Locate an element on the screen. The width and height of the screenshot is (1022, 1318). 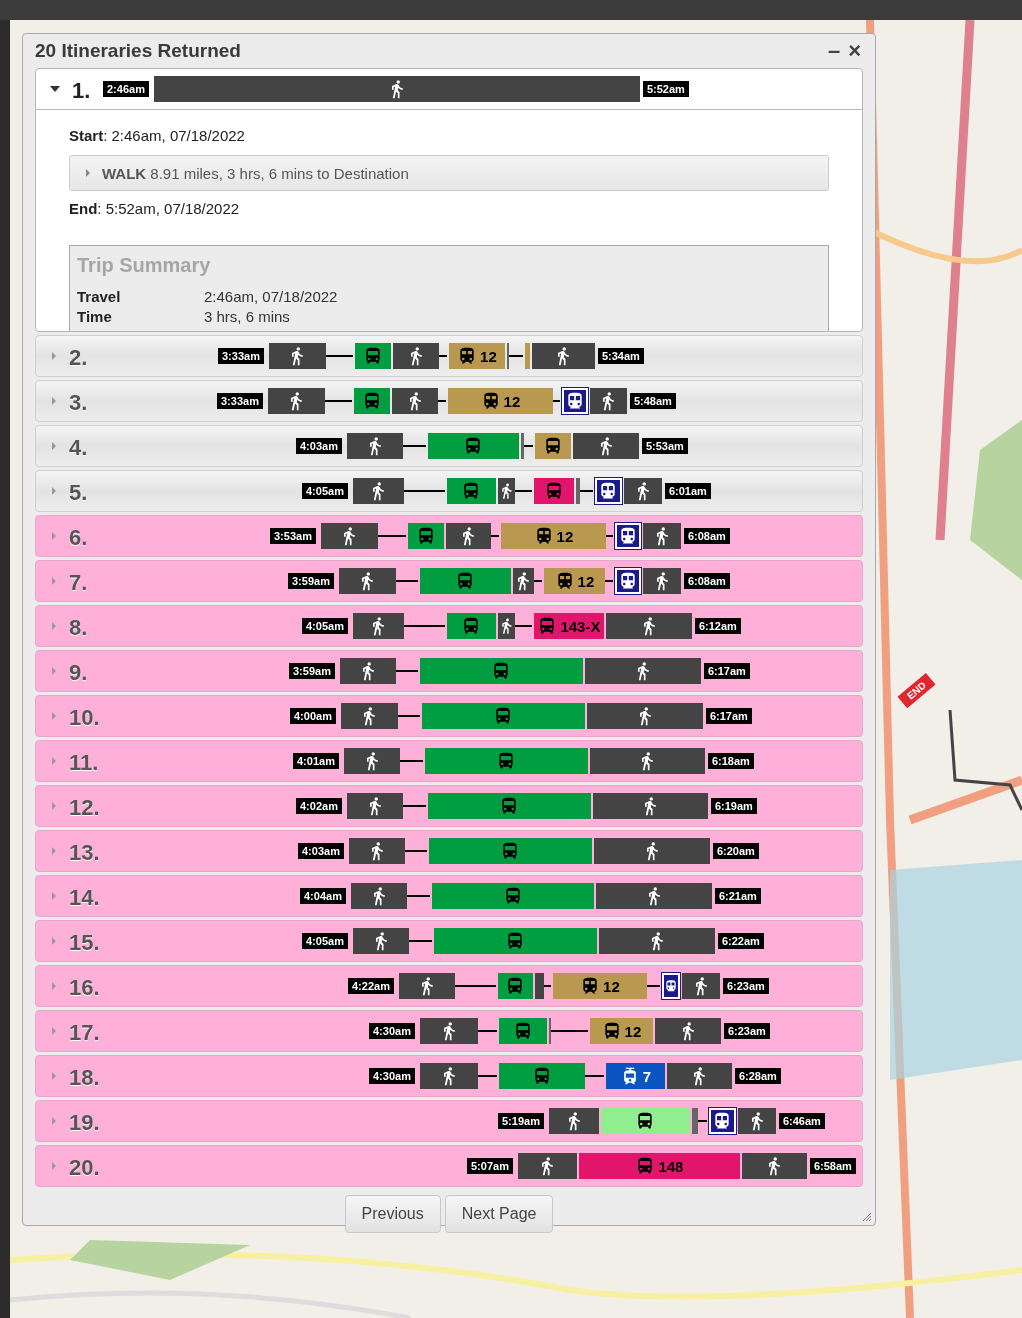
end-text: End: 5:52am, 07/18/2022 is located at coordinates (155, 208).